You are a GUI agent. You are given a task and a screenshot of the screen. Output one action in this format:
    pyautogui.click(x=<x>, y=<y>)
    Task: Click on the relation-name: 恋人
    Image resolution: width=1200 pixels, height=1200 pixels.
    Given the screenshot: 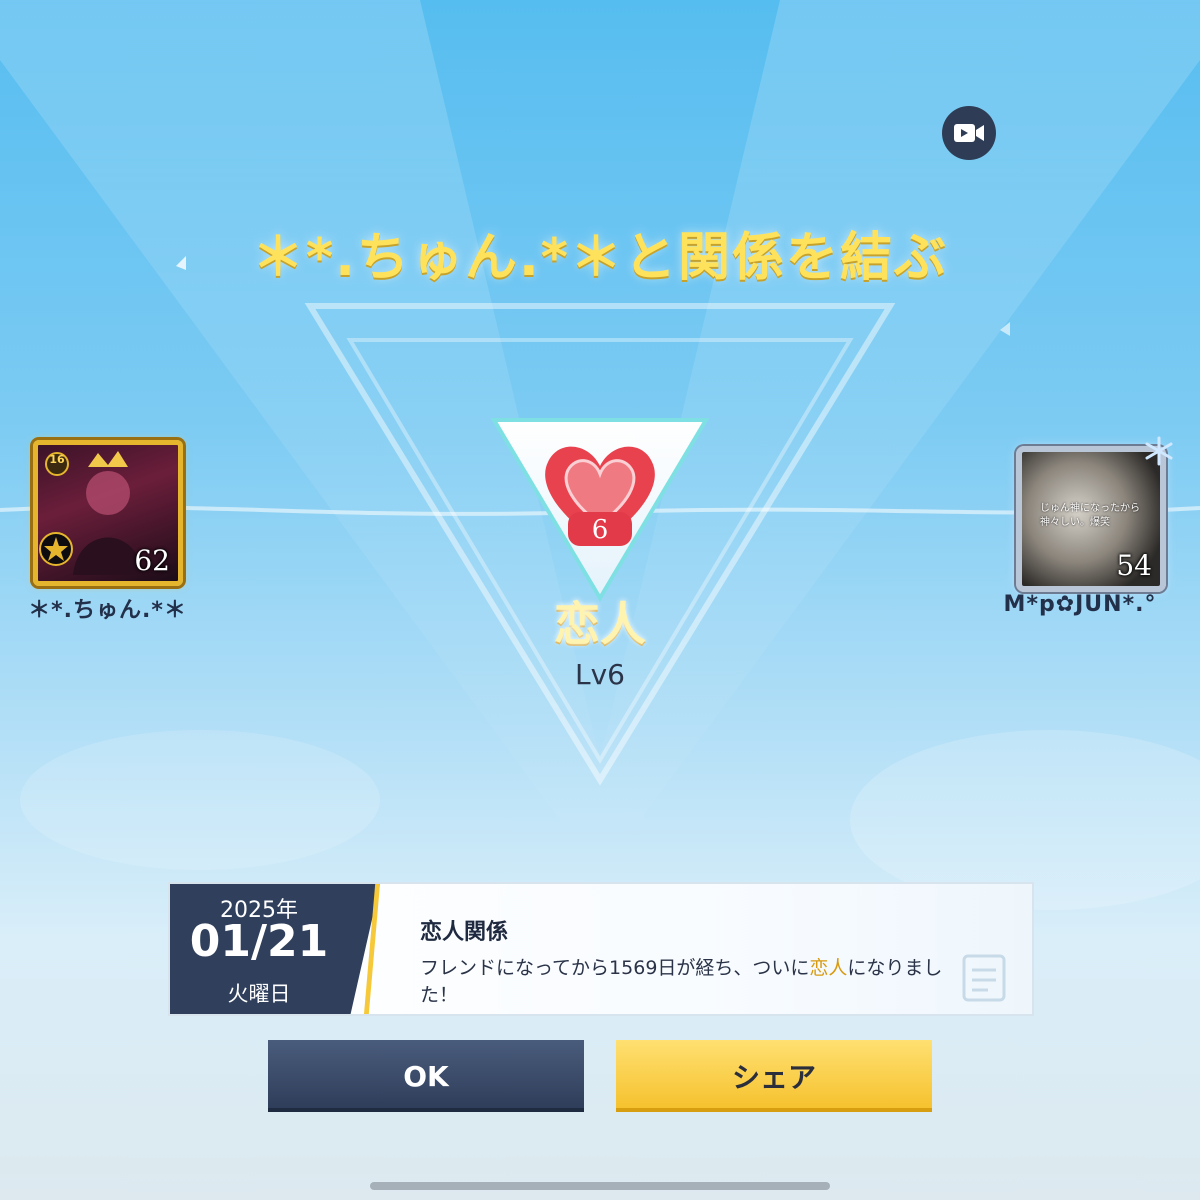 What is the action you would take?
    pyautogui.click(x=600, y=624)
    